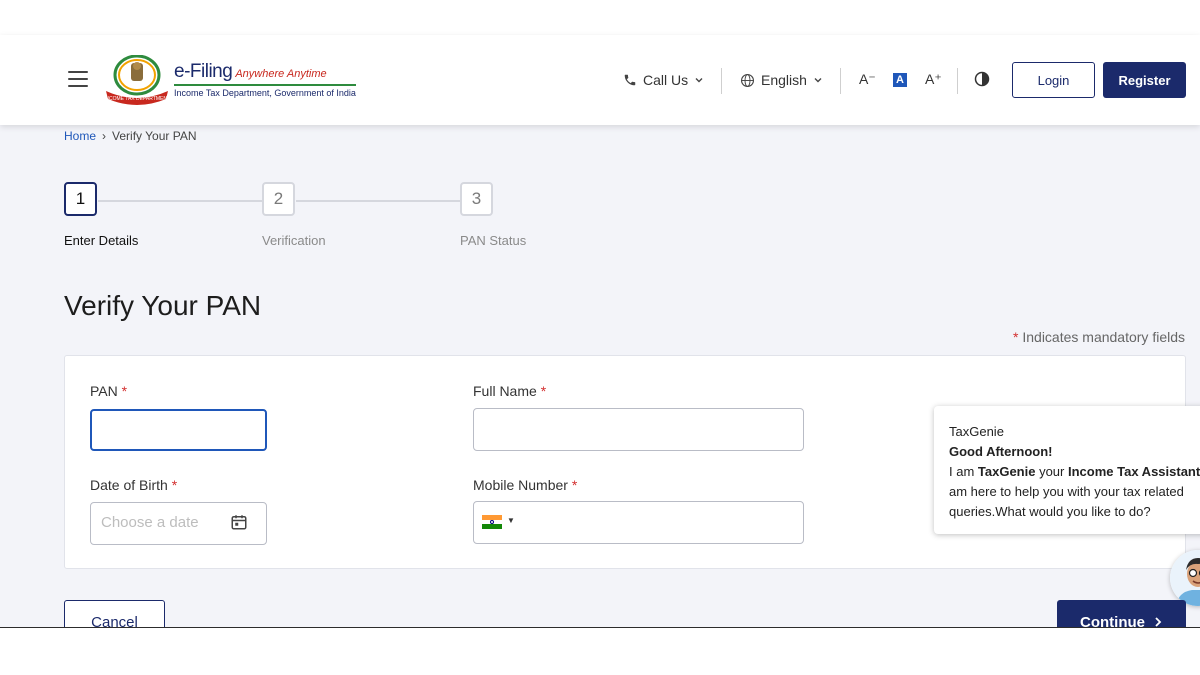  Describe the element at coordinates (511, 520) in the screenshot. I see `country-caret-icon: ▼` at that location.